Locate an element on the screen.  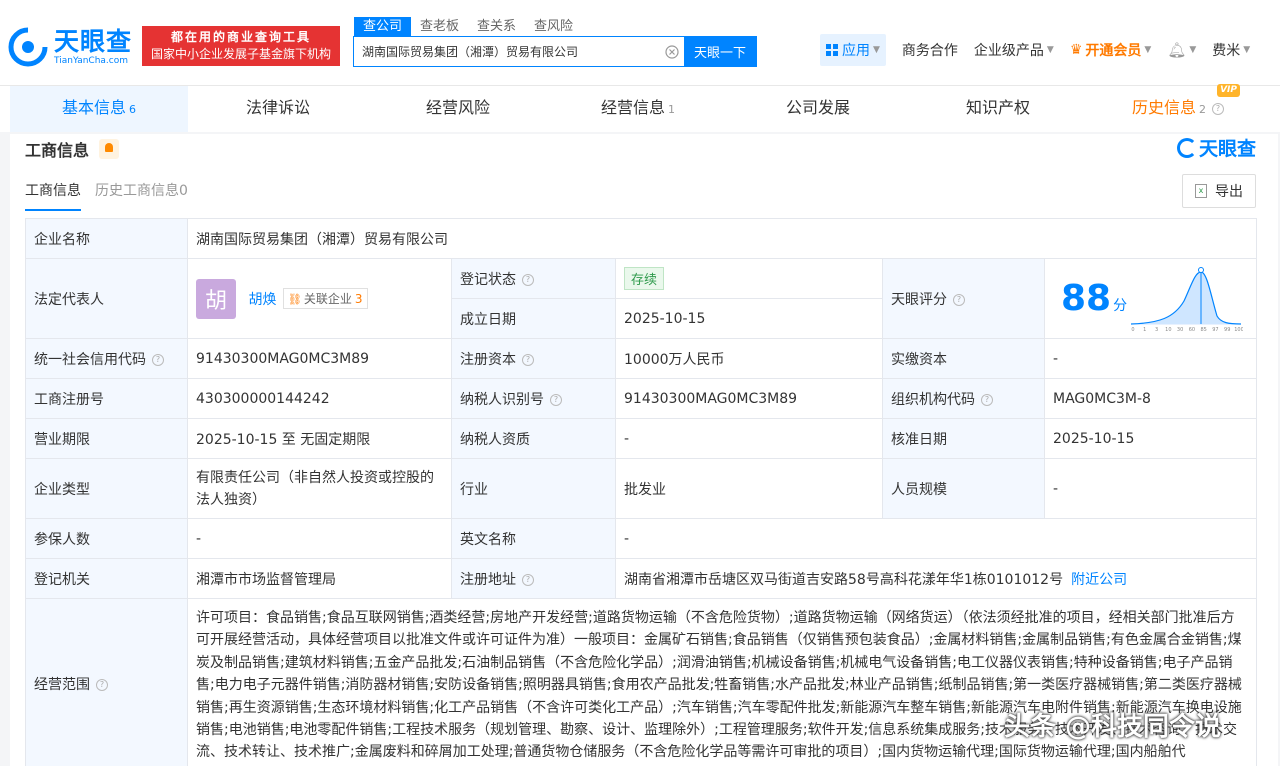
subtab-history: 历史工商信息0 is located at coordinates (141, 195).